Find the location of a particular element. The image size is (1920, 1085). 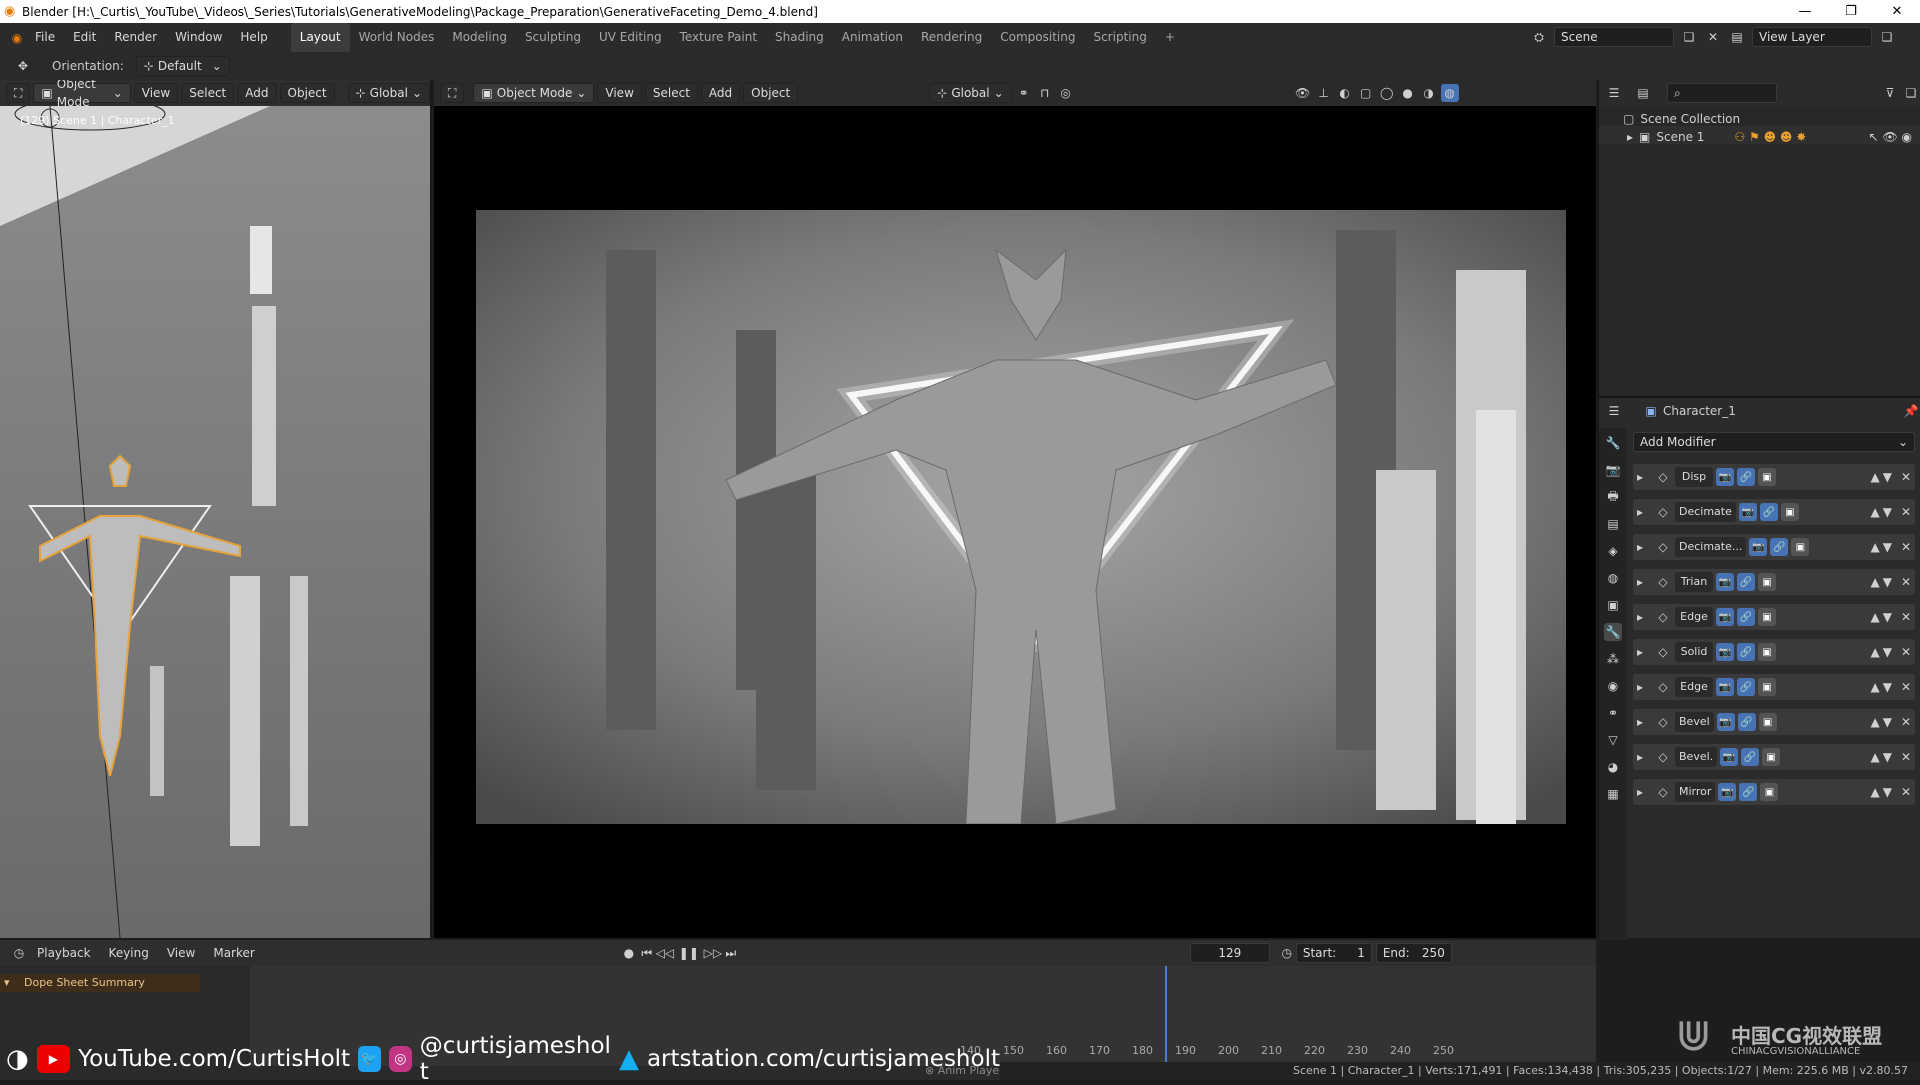

tab-scripting: Scripting is located at coordinates (1119, 37).